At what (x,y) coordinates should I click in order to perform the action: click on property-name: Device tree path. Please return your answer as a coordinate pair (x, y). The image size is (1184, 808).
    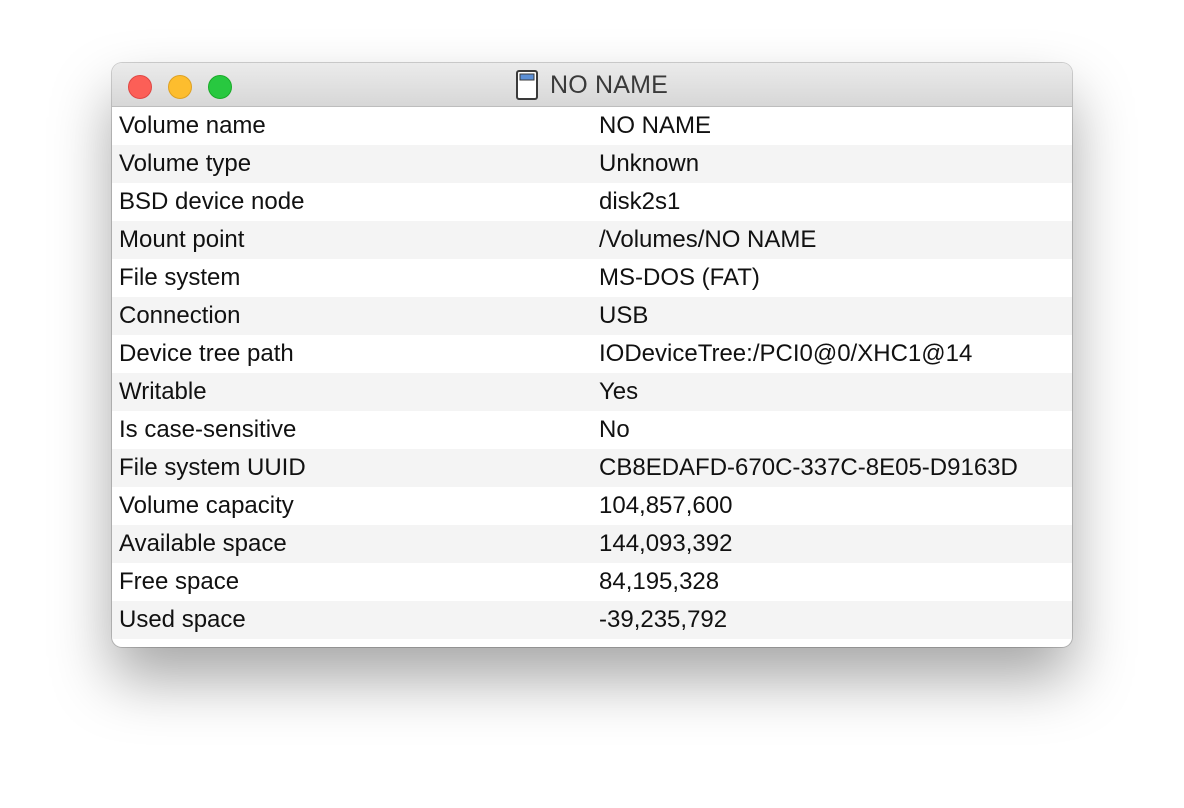
    Looking at the image, I should click on (206, 353).